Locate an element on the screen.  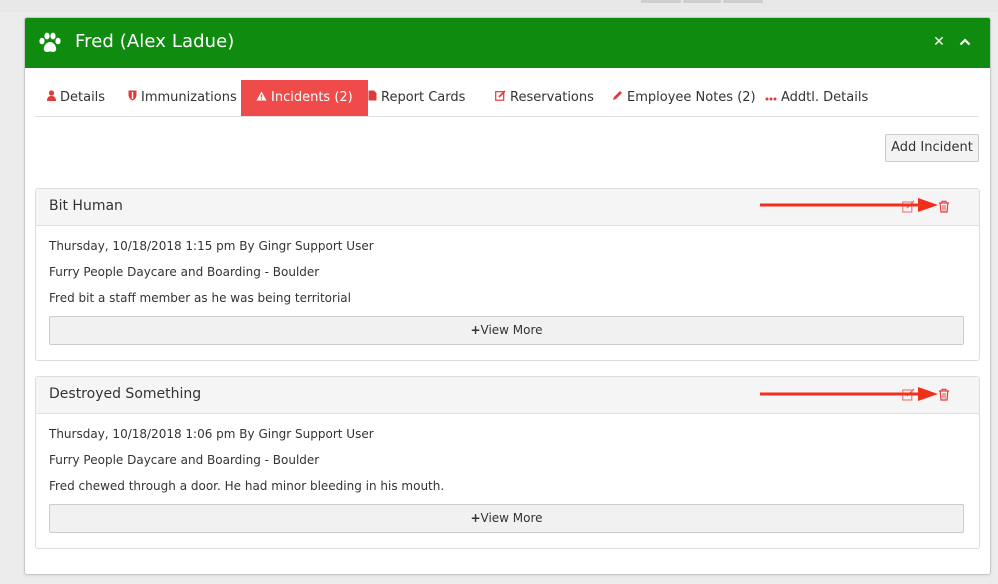
incident-title: Bit Human is located at coordinates (86, 206).